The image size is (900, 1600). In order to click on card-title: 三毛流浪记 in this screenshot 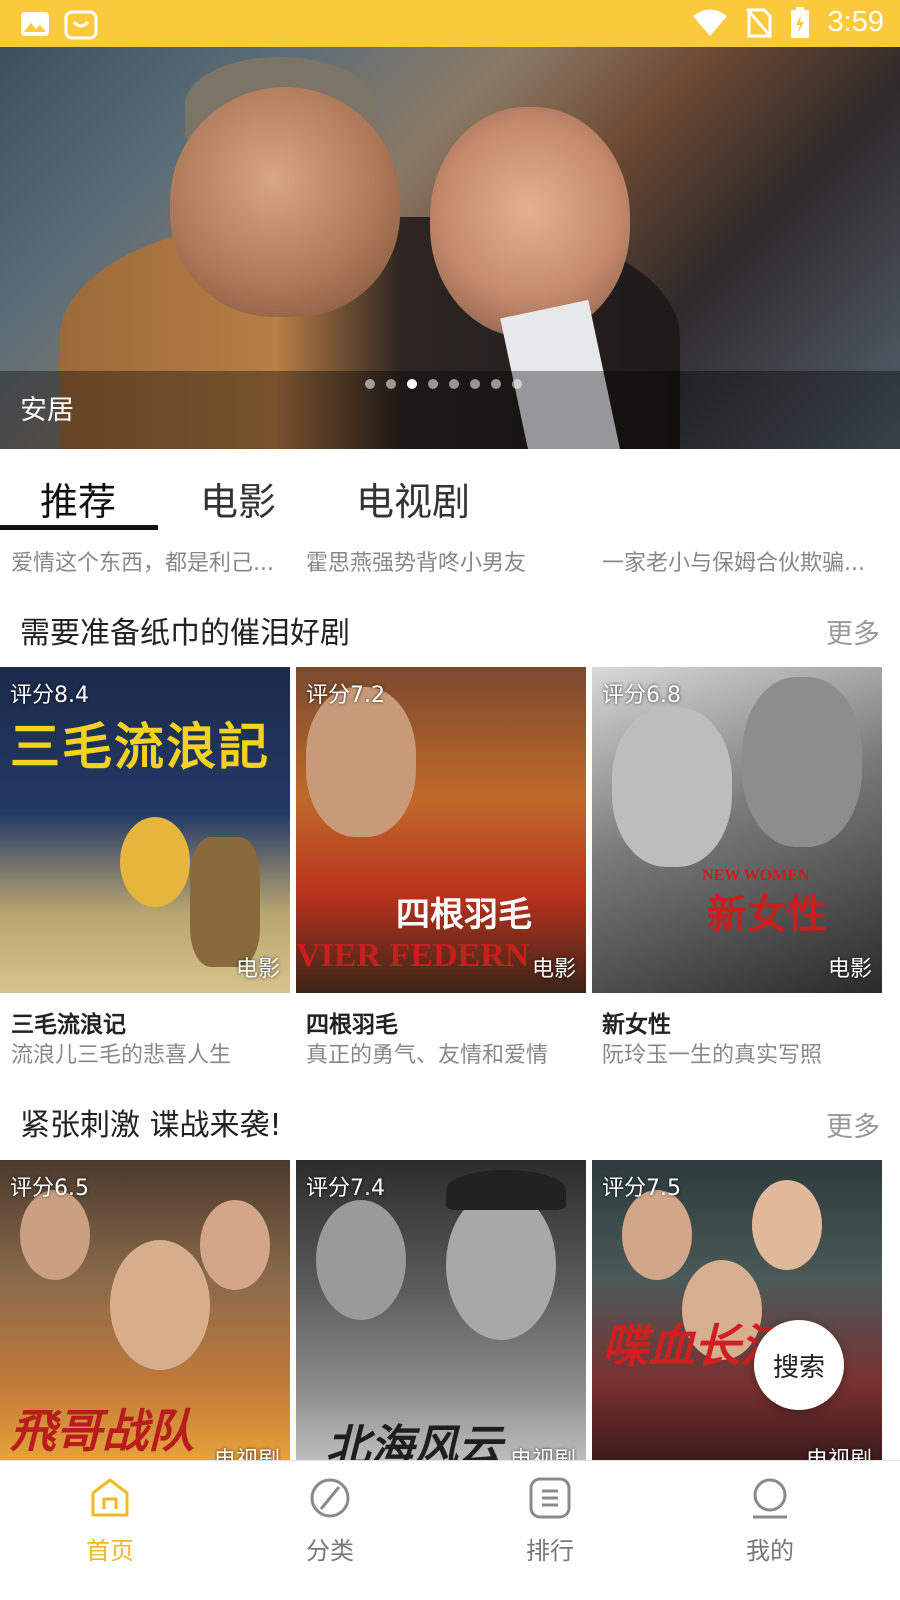, I will do `click(68, 1022)`.